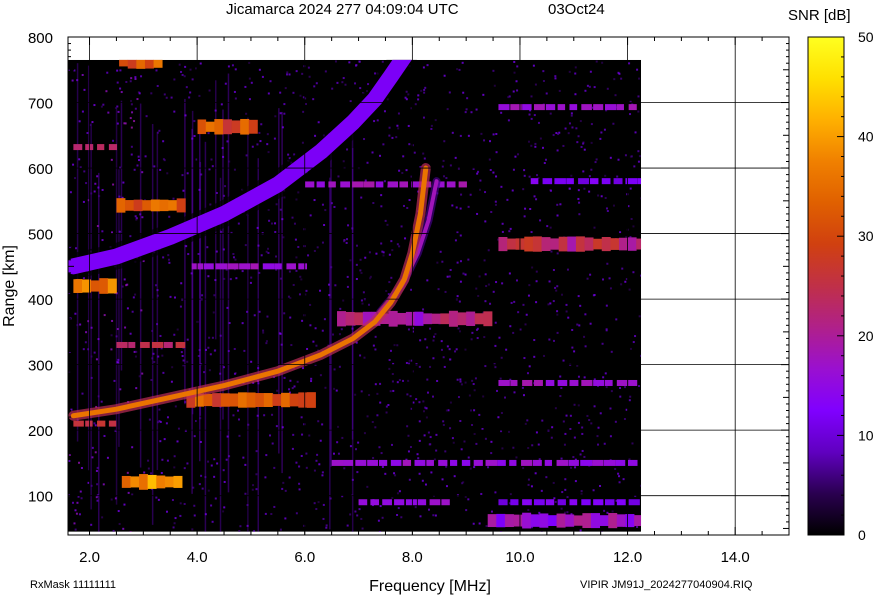 The image size is (874, 595). I want to click on chart-title: Jicamarca 2024 277 04:09:04 UTC, so click(342, 9).